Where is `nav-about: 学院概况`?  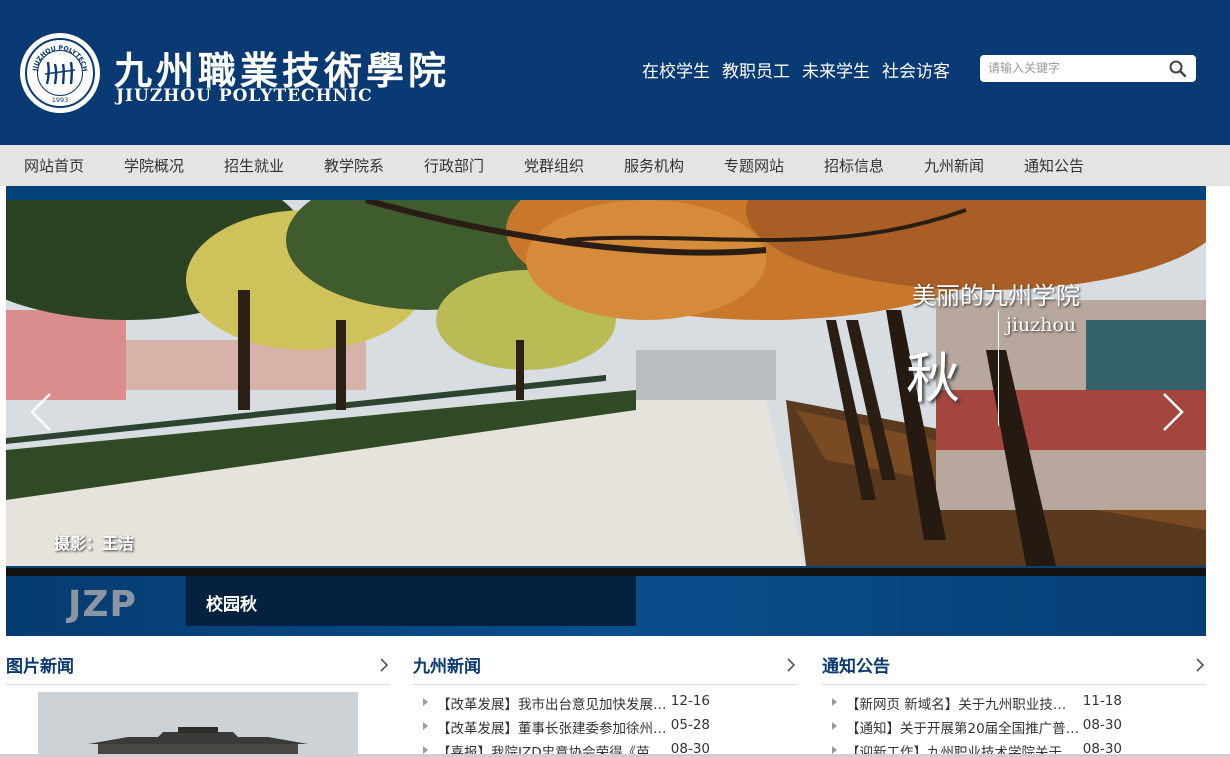
nav-about: 学院概况 is located at coordinates (154, 165).